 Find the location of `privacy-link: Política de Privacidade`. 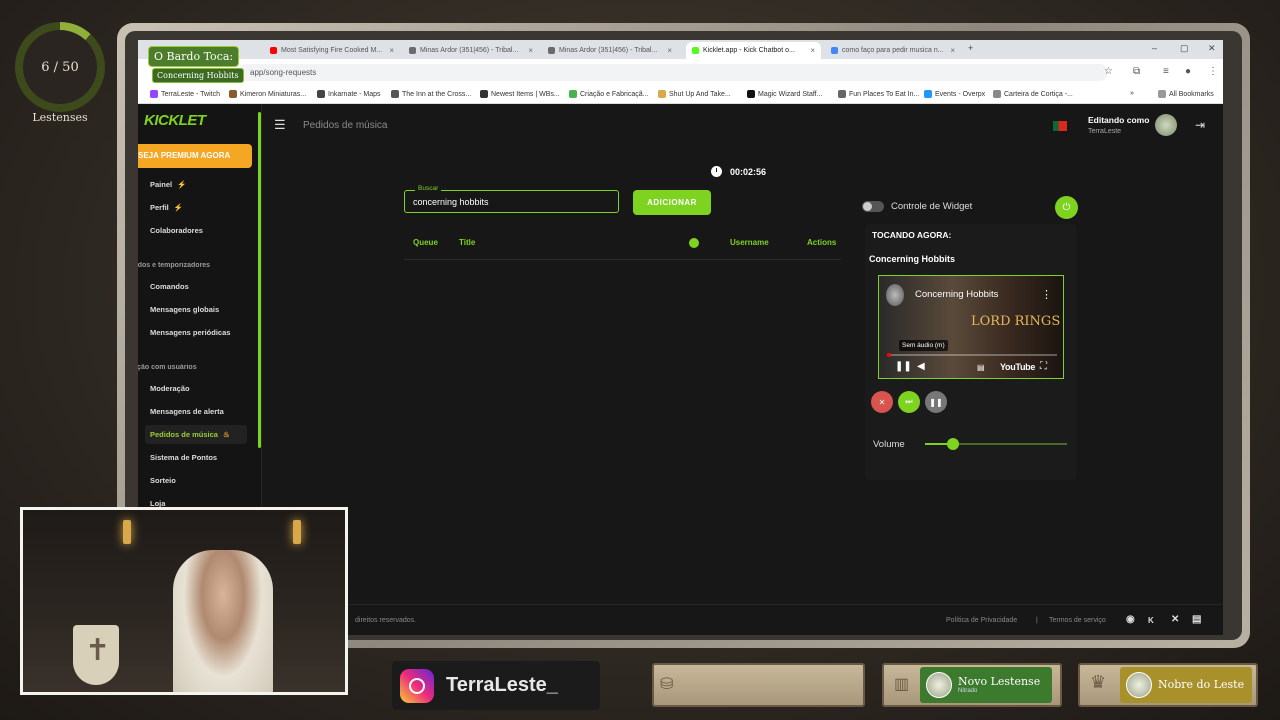

privacy-link: Política de Privacidade is located at coordinates (981, 620).